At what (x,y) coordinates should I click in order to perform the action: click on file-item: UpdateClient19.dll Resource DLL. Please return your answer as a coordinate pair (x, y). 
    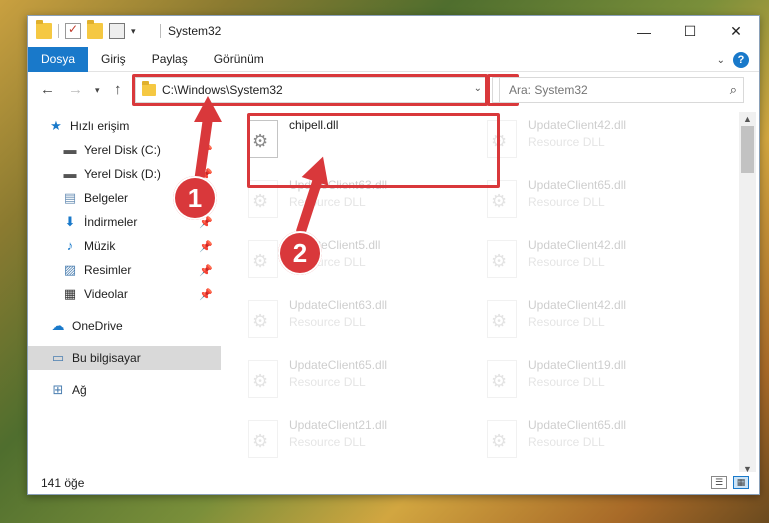
    Looking at the image, I should click on (601, 381).